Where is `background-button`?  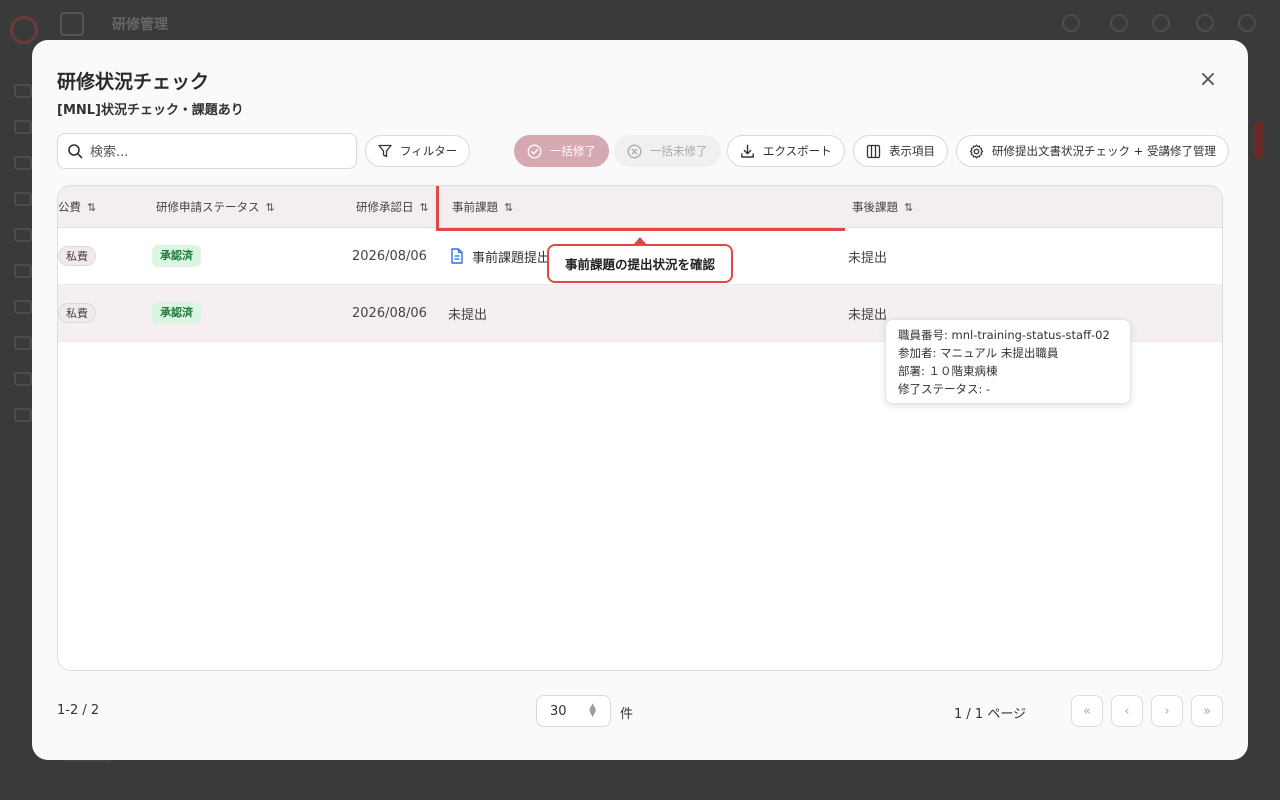
background-button is located at coordinates (1259, 140).